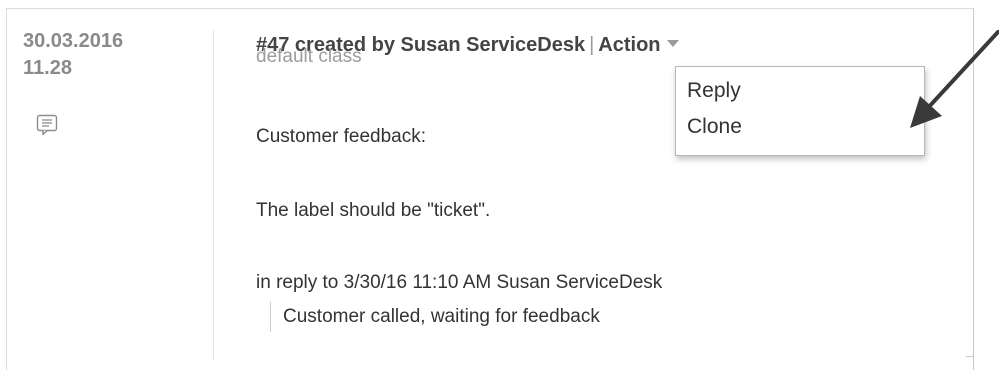 The image size is (999, 370). I want to click on timestamp-column: 30.03.2016 11.28, so click(98, 55).